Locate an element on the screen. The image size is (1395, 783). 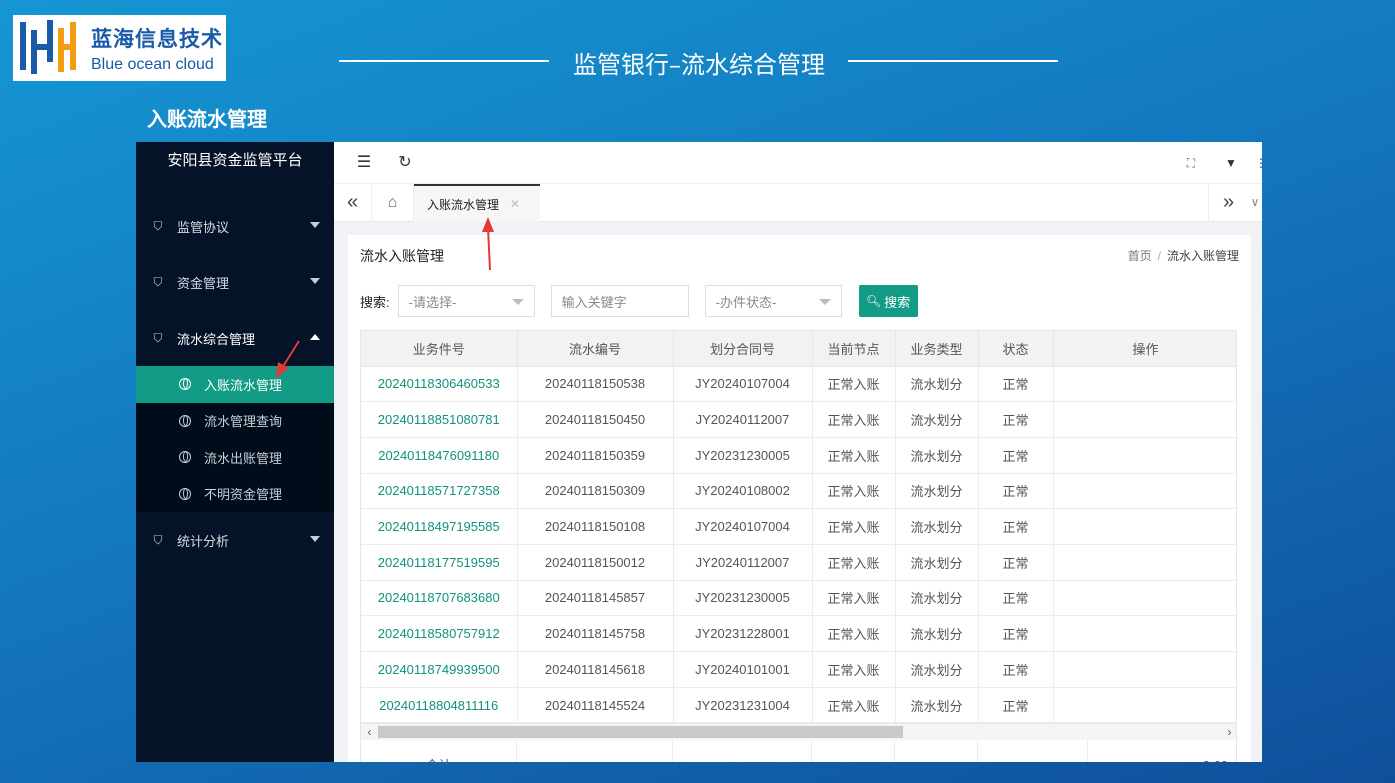
arrow-to-menu-item is located at coordinates (288, 359).